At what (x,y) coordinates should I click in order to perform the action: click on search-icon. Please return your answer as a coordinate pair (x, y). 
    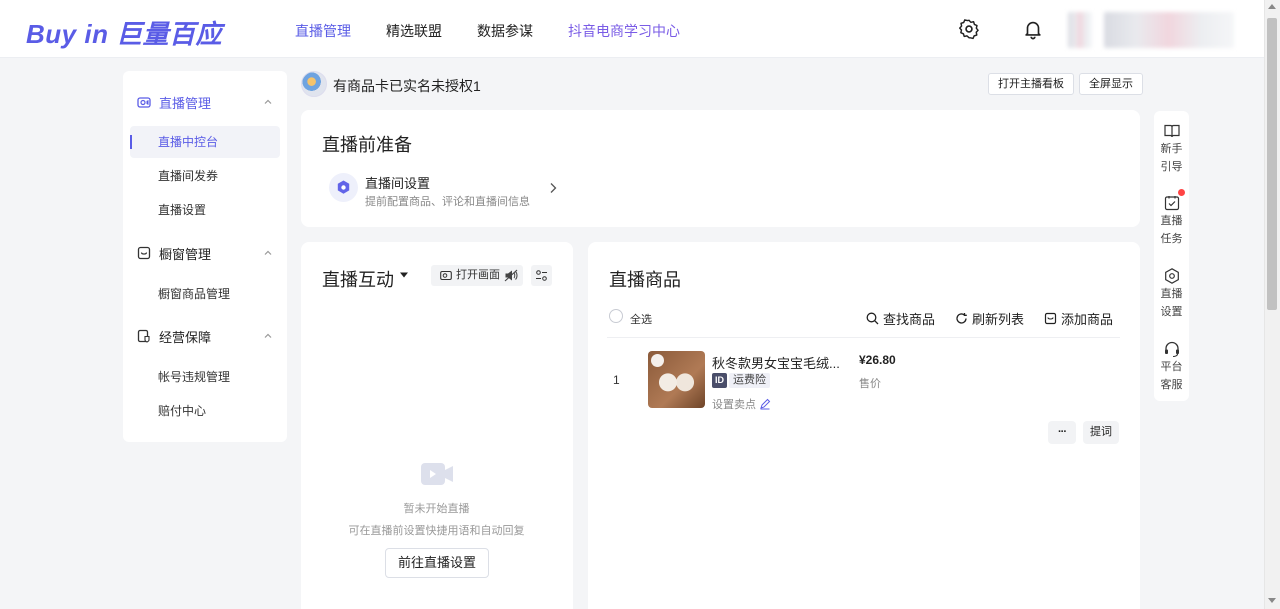
    Looking at the image, I should click on (872, 318).